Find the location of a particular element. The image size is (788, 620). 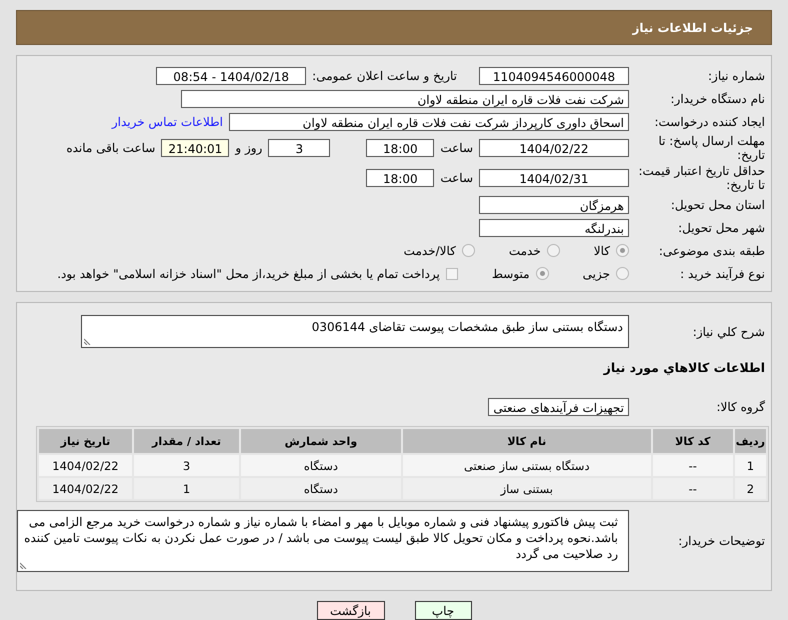

back-button: بازگشت is located at coordinates (350, 610).